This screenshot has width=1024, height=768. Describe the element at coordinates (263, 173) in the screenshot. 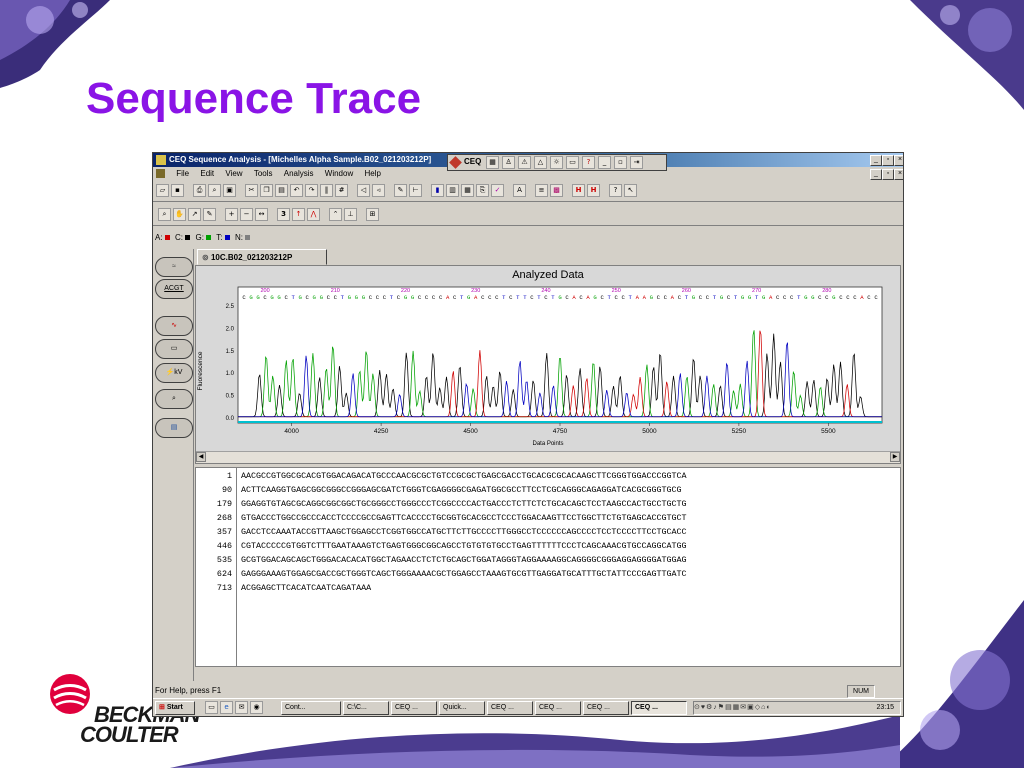

I see `menu-tools: Tools` at that location.